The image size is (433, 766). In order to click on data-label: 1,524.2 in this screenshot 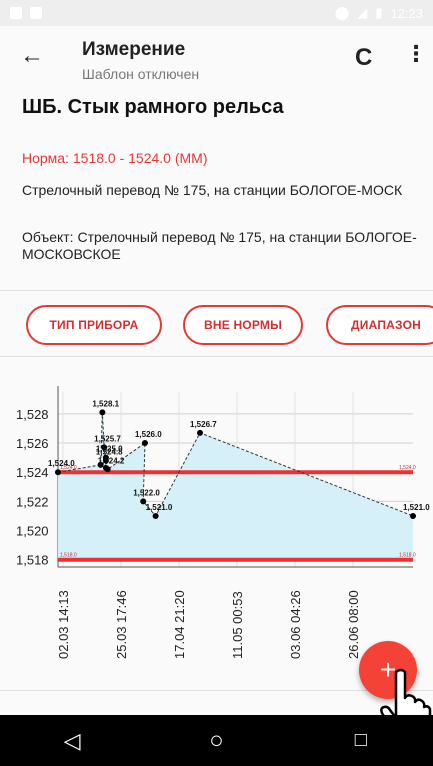, I will do `click(111, 460)`.